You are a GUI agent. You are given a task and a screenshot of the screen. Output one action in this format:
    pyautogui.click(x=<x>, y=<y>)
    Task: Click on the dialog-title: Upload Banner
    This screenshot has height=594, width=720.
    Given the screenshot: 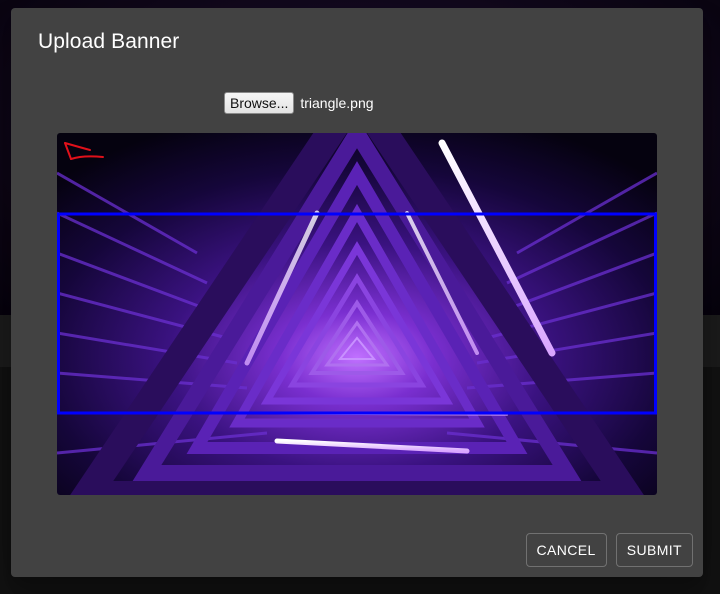 What is the action you would take?
    pyautogui.click(x=109, y=41)
    